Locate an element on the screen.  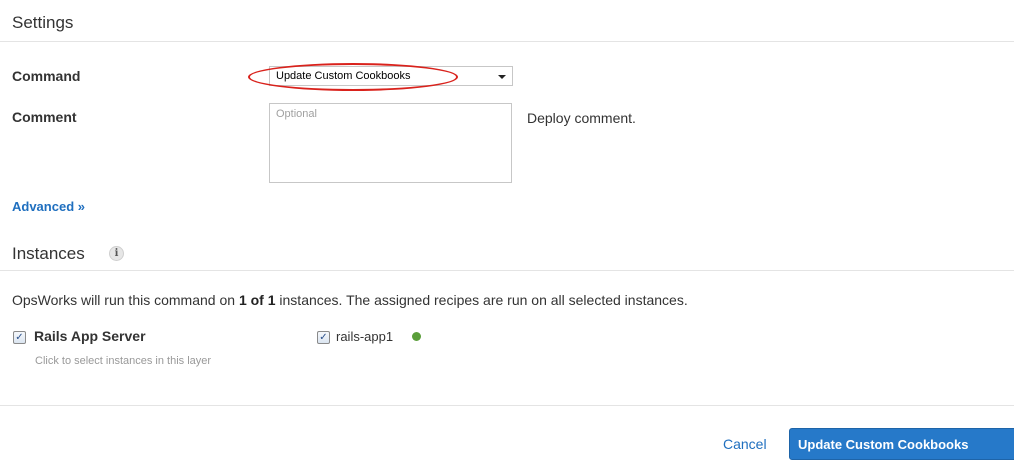
command-select: Update Custom Cookbooks is located at coordinates (391, 76).